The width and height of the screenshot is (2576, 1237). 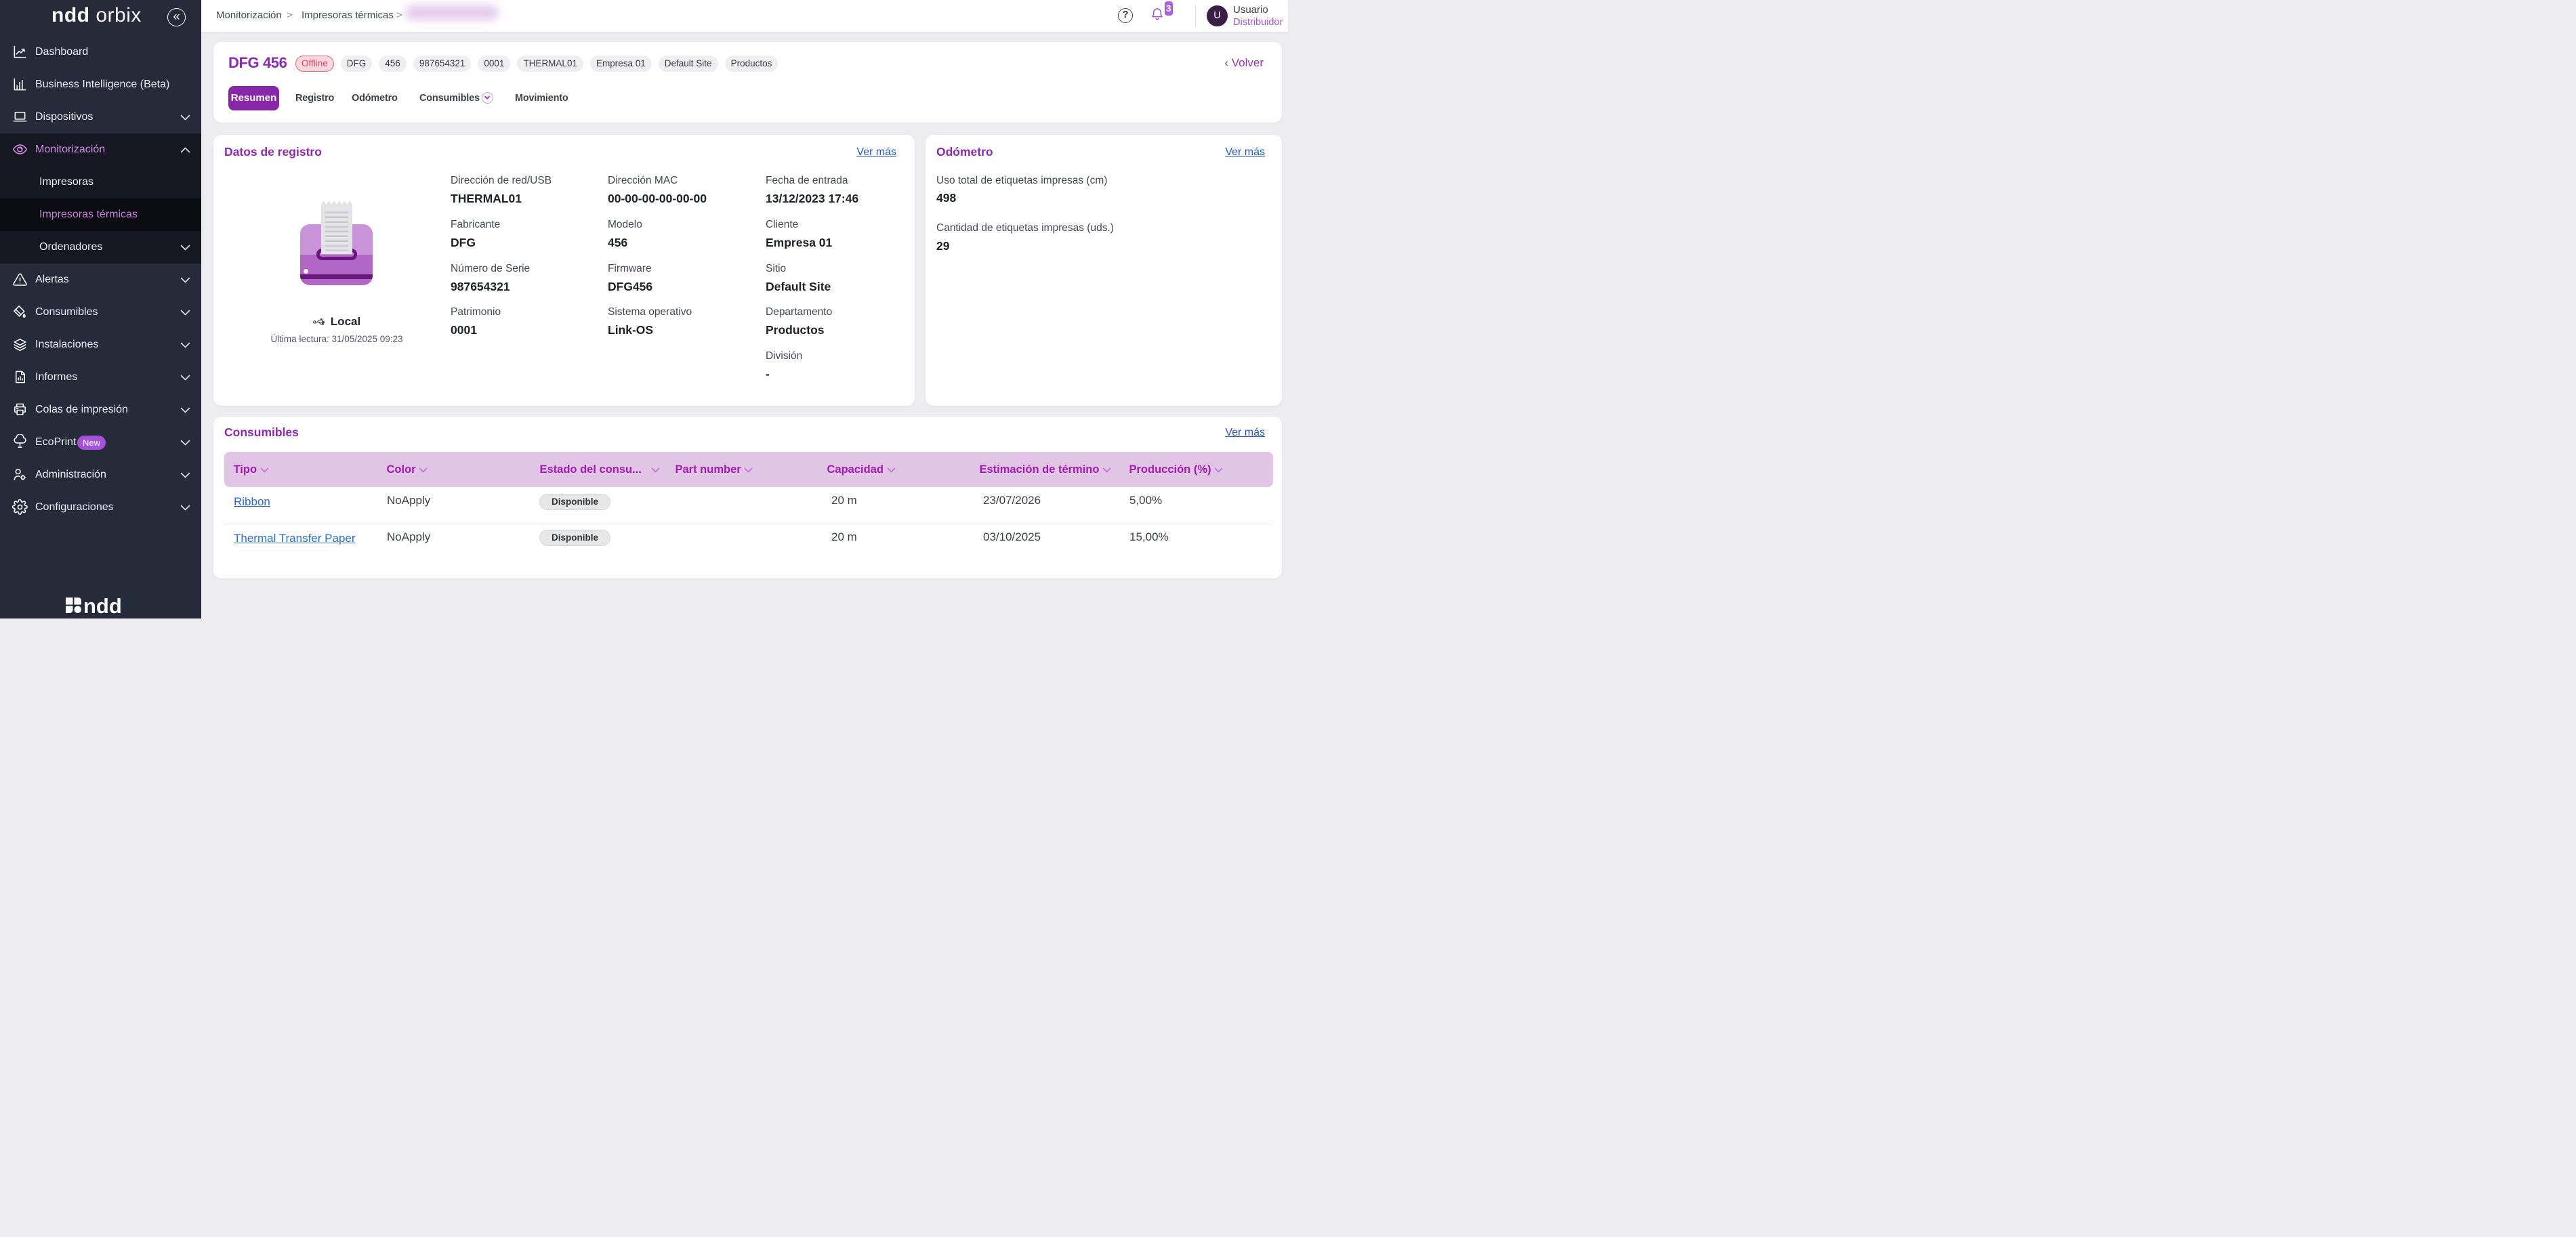 I want to click on svg-text: ndd, so click(x=102, y=607).